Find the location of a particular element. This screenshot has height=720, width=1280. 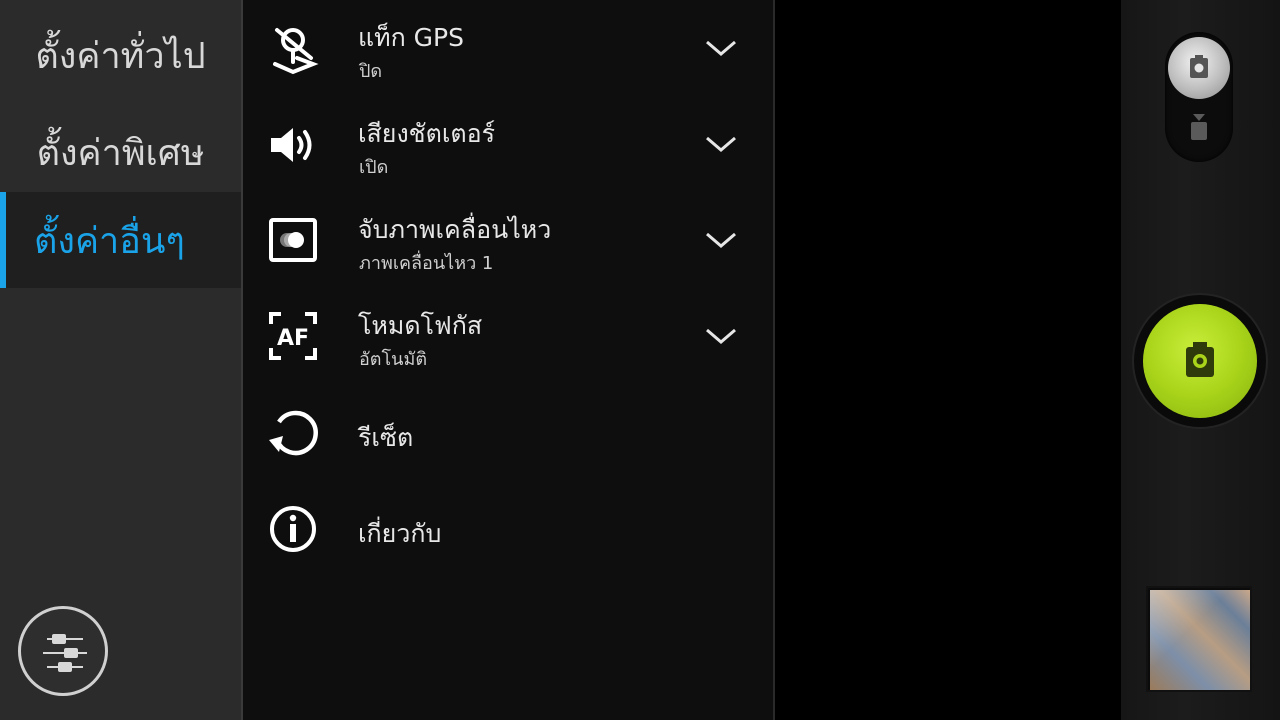

tab-label: ตั้งค่าพิเศษ is located at coordinates (120, 153).